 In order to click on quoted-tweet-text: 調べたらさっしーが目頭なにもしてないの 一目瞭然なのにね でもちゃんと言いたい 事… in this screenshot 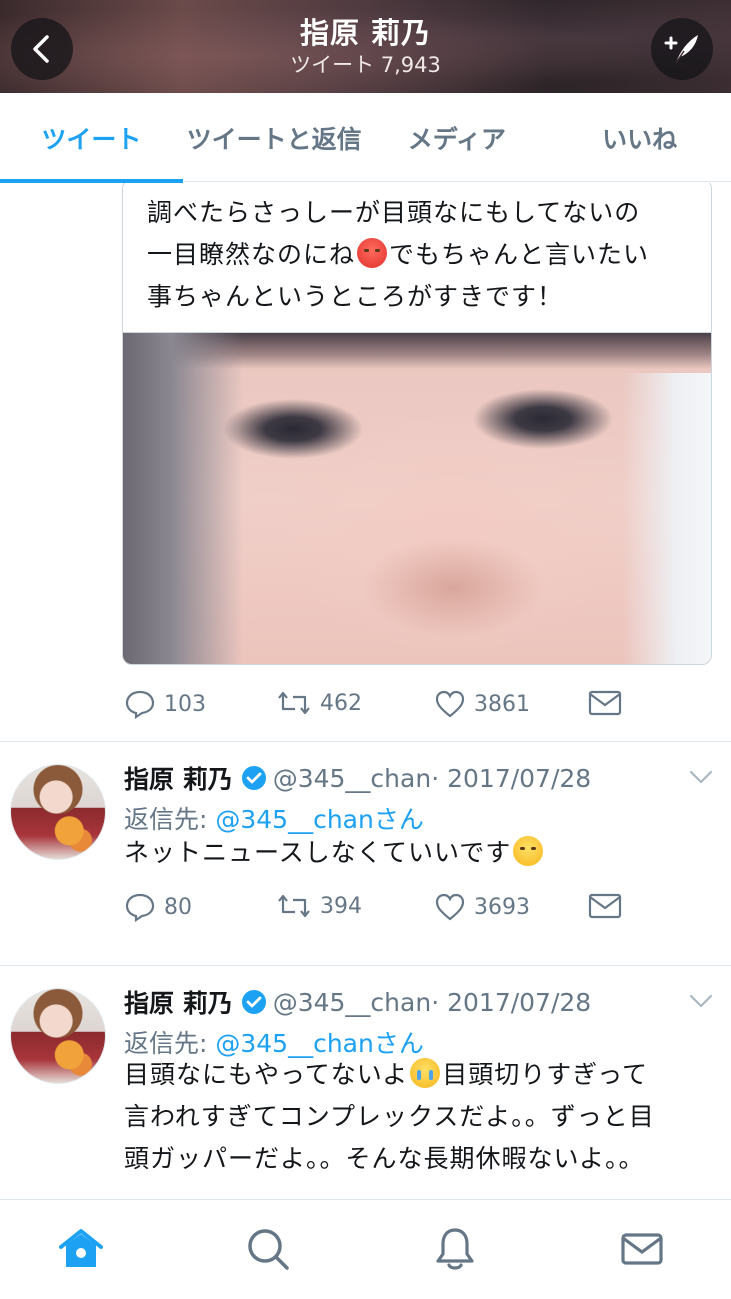, I will do `click(417, 257)`.